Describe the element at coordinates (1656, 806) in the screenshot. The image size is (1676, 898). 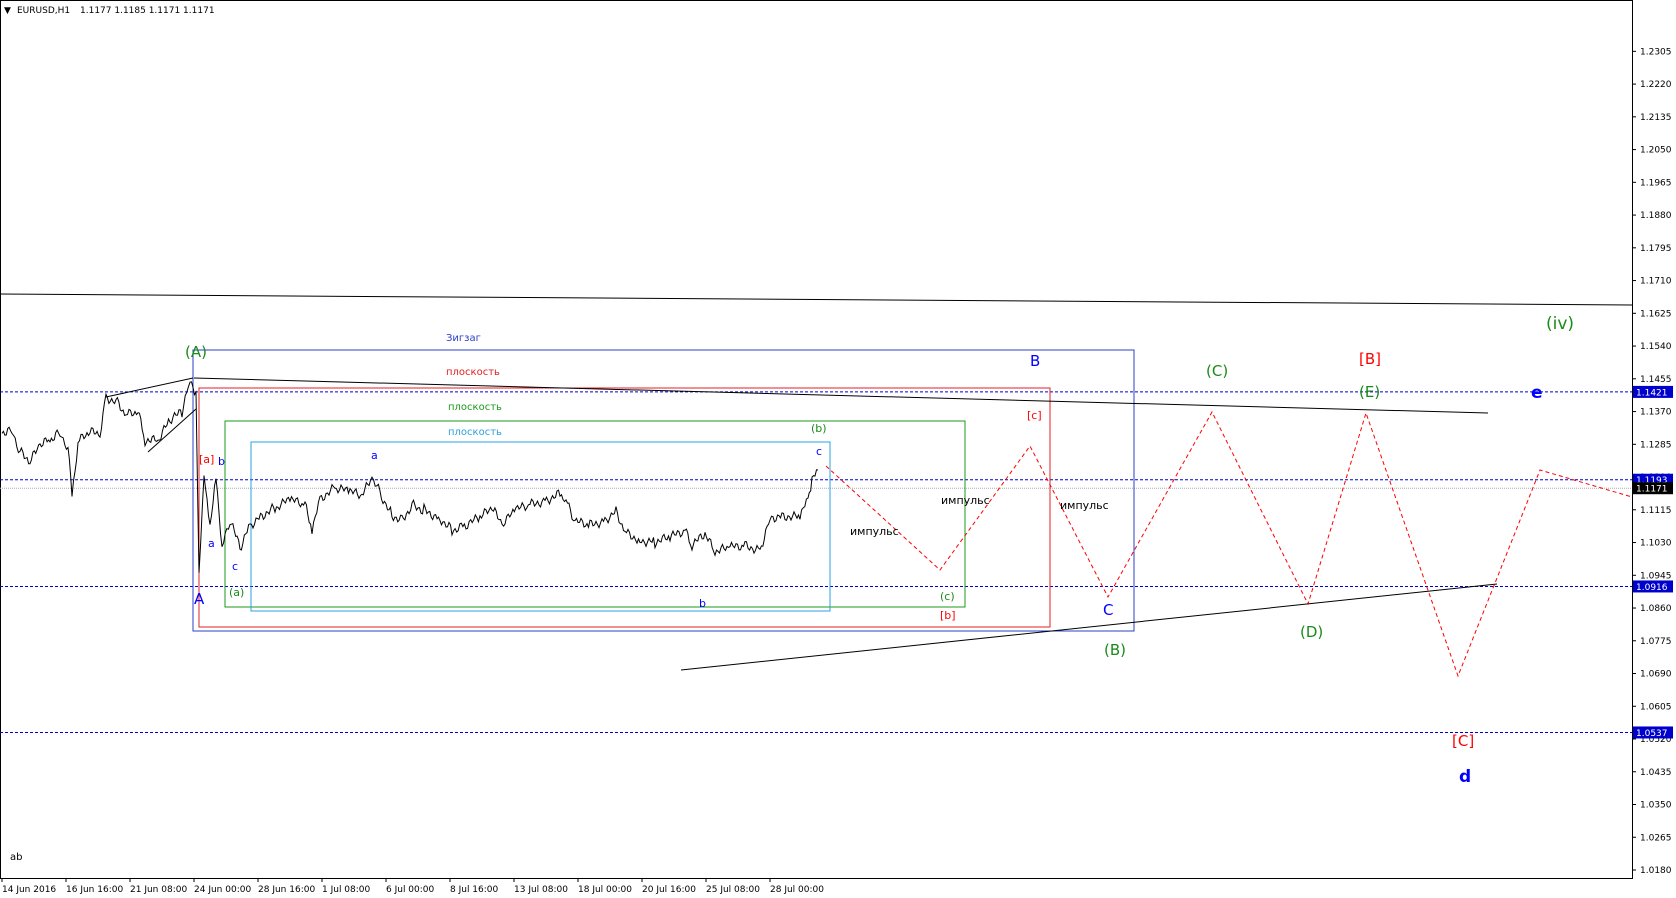
I see `y-tick-label: 1.0350` at that location.